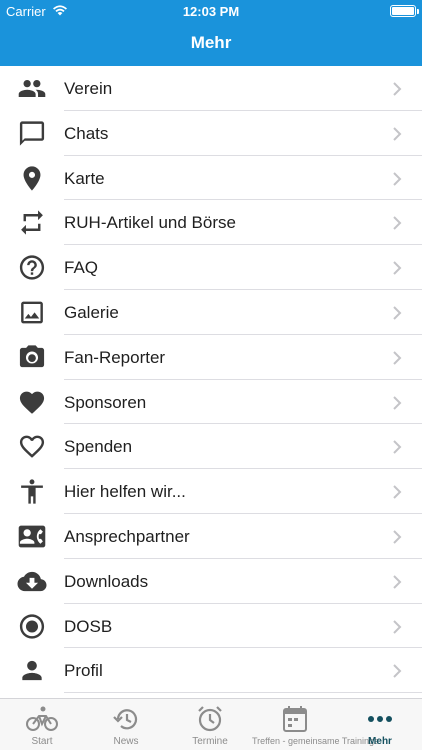  What do you see at coordinates (211, 671) in the screenshot?
I see `menu-item-profil: Profil` at bounding box center [211, 671].